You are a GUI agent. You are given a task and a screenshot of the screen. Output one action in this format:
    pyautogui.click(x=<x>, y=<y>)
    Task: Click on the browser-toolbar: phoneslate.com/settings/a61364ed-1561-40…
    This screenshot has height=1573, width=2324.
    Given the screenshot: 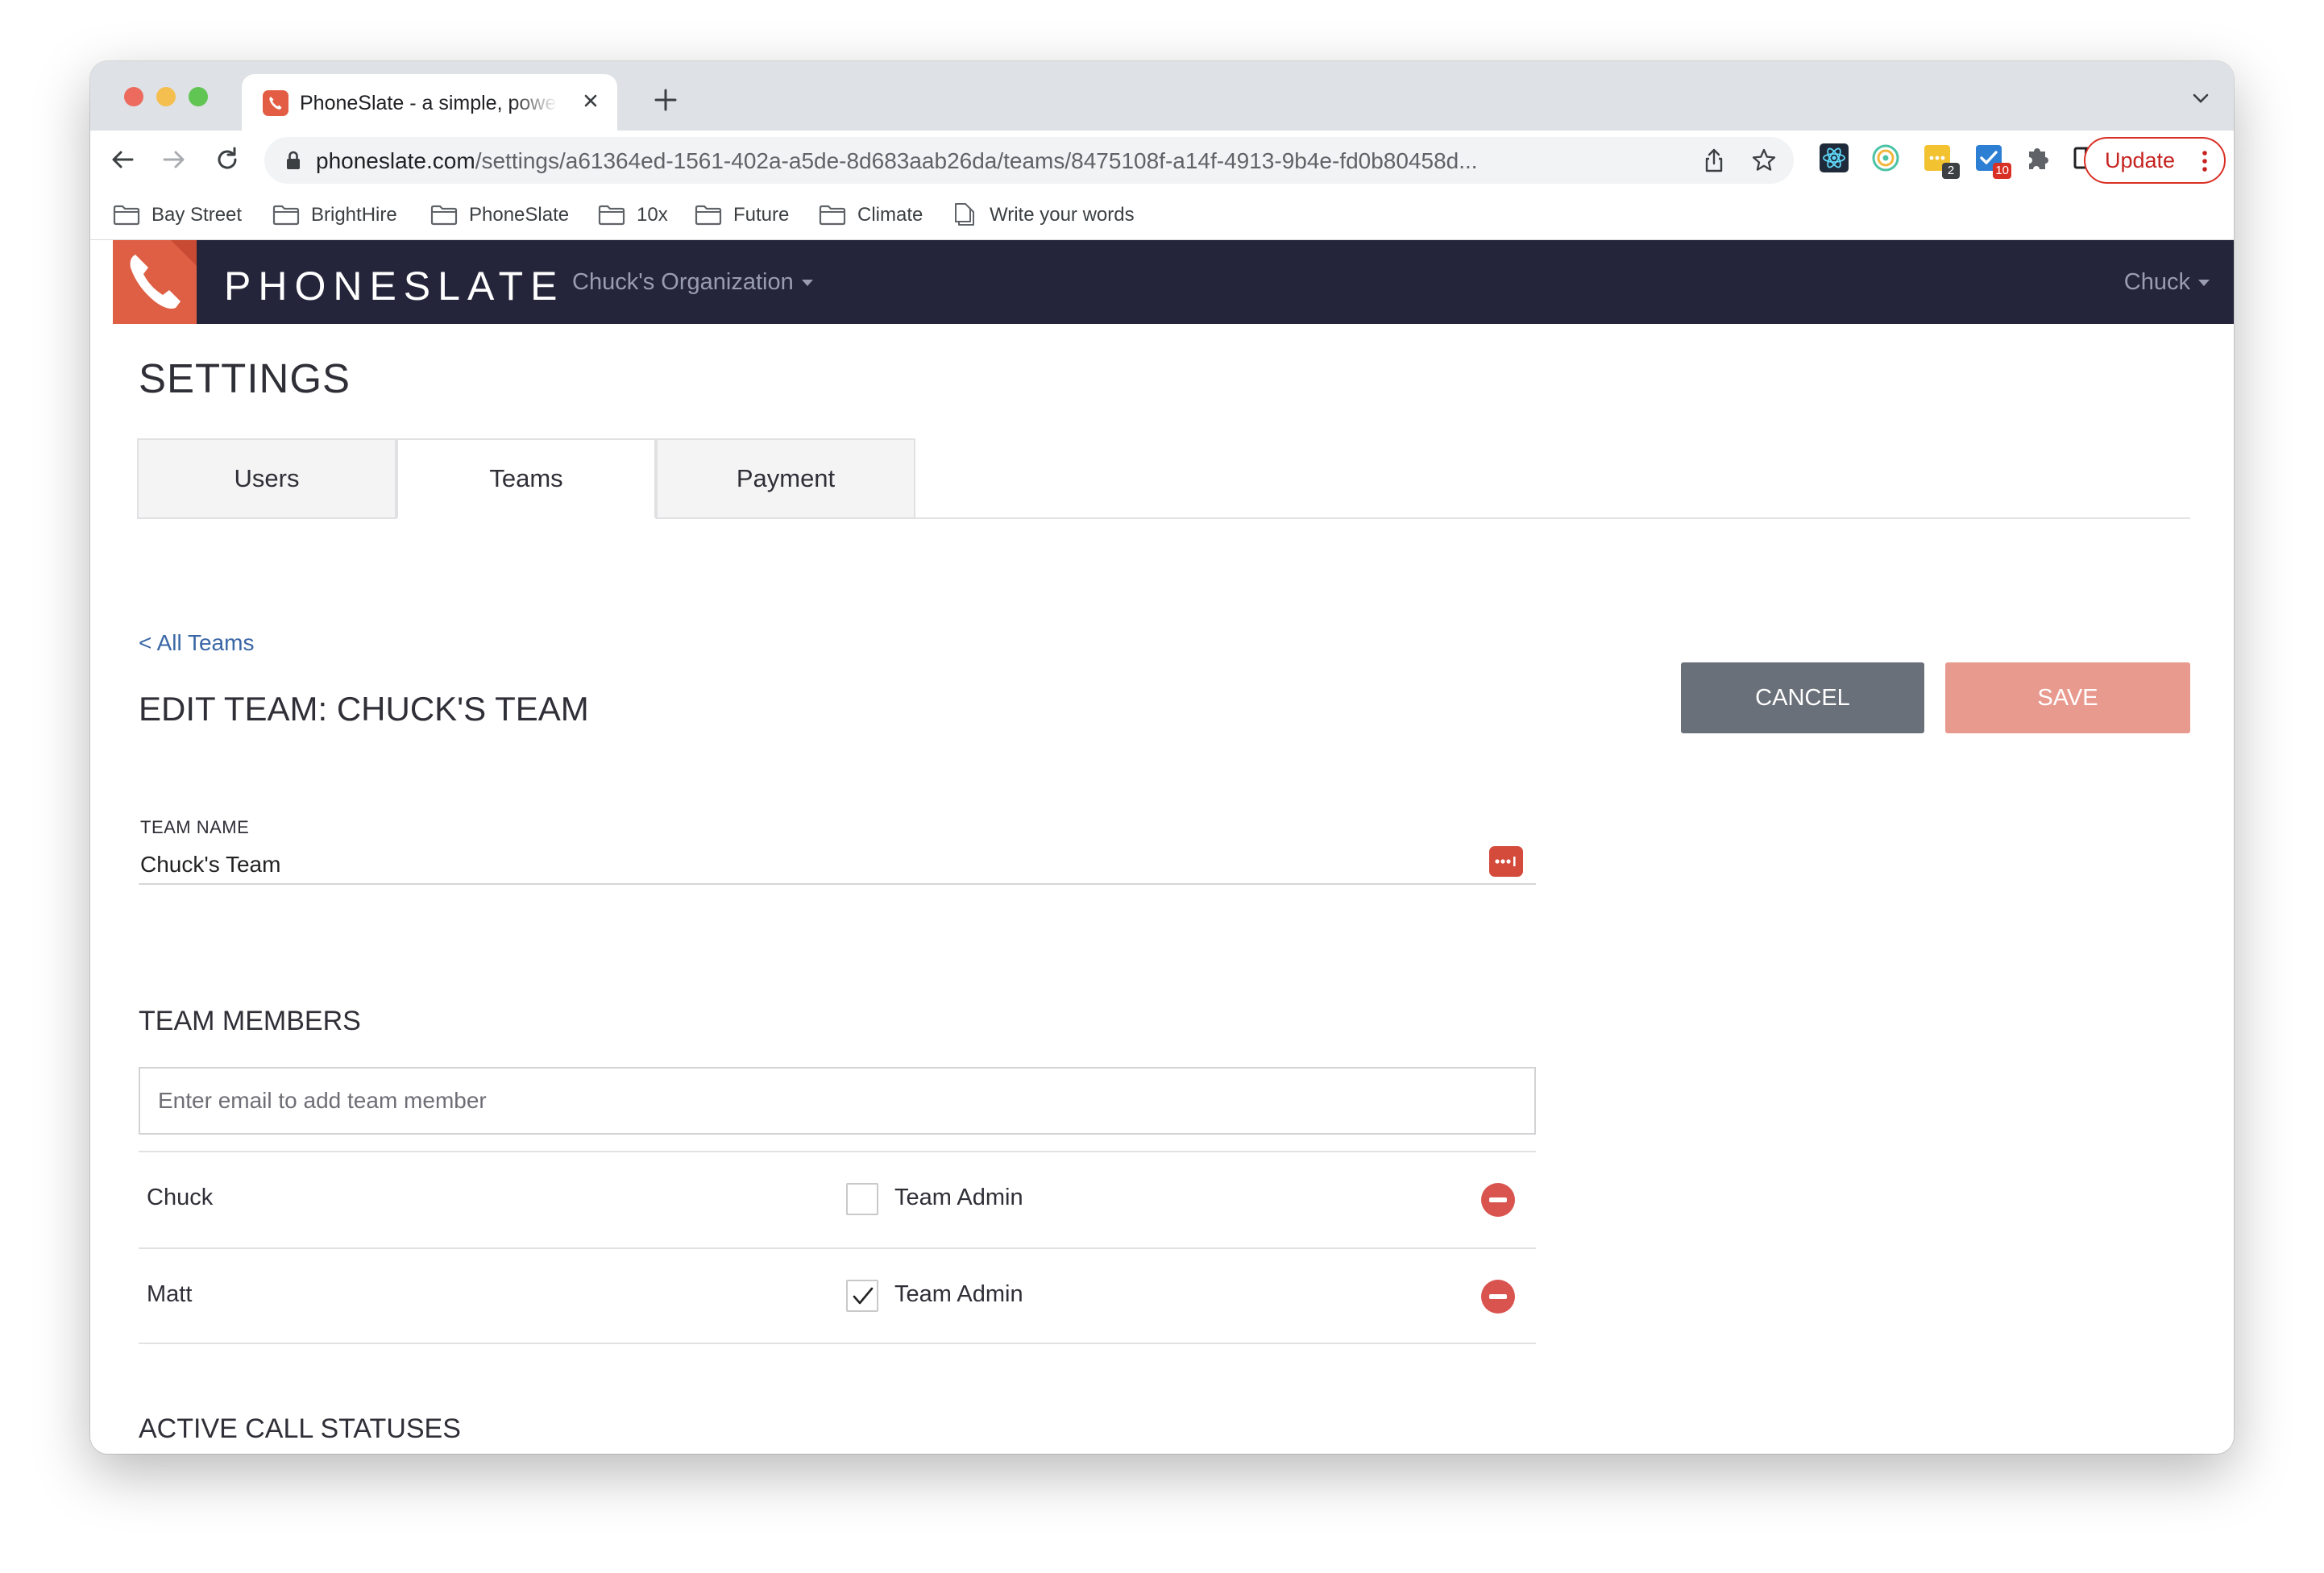 What is the action you would take?
    pyautogui.click(x=1162, y=160)
    